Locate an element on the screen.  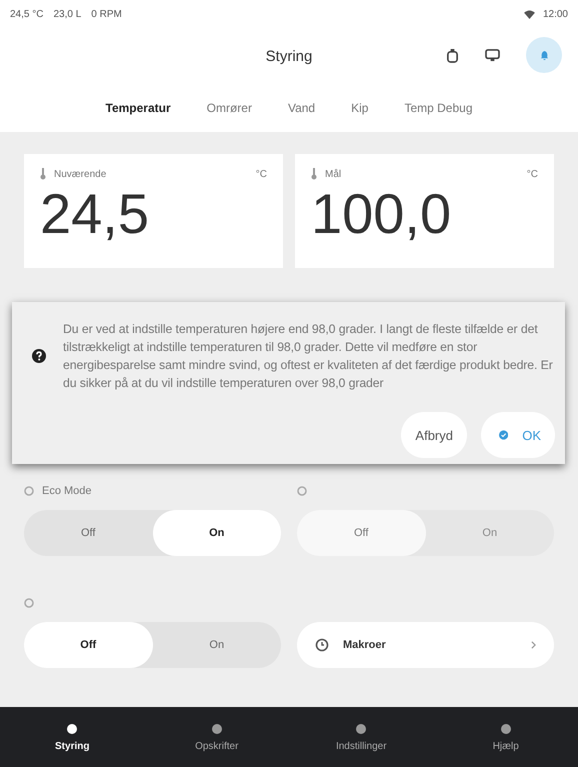
notification-button is located at coordinates (544, 55).